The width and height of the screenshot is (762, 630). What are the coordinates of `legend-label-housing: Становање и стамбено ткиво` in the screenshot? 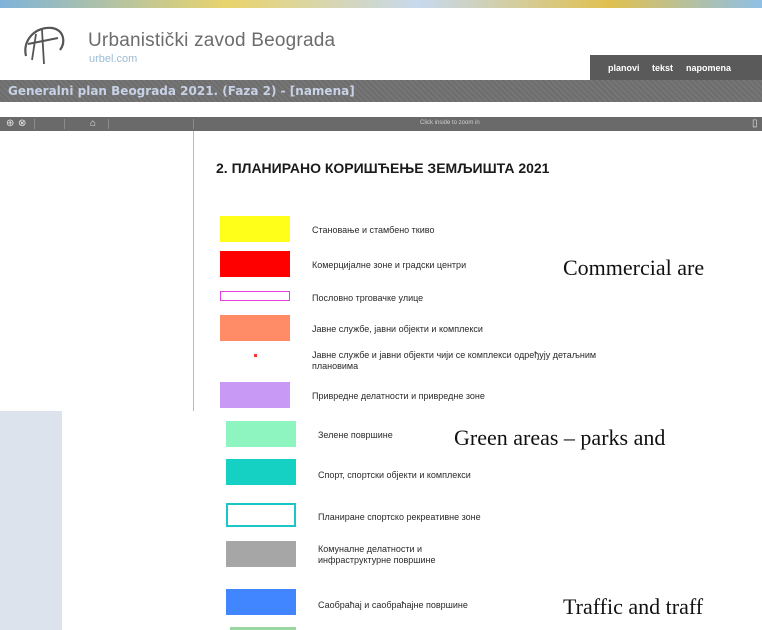 It's located at (373, 230).